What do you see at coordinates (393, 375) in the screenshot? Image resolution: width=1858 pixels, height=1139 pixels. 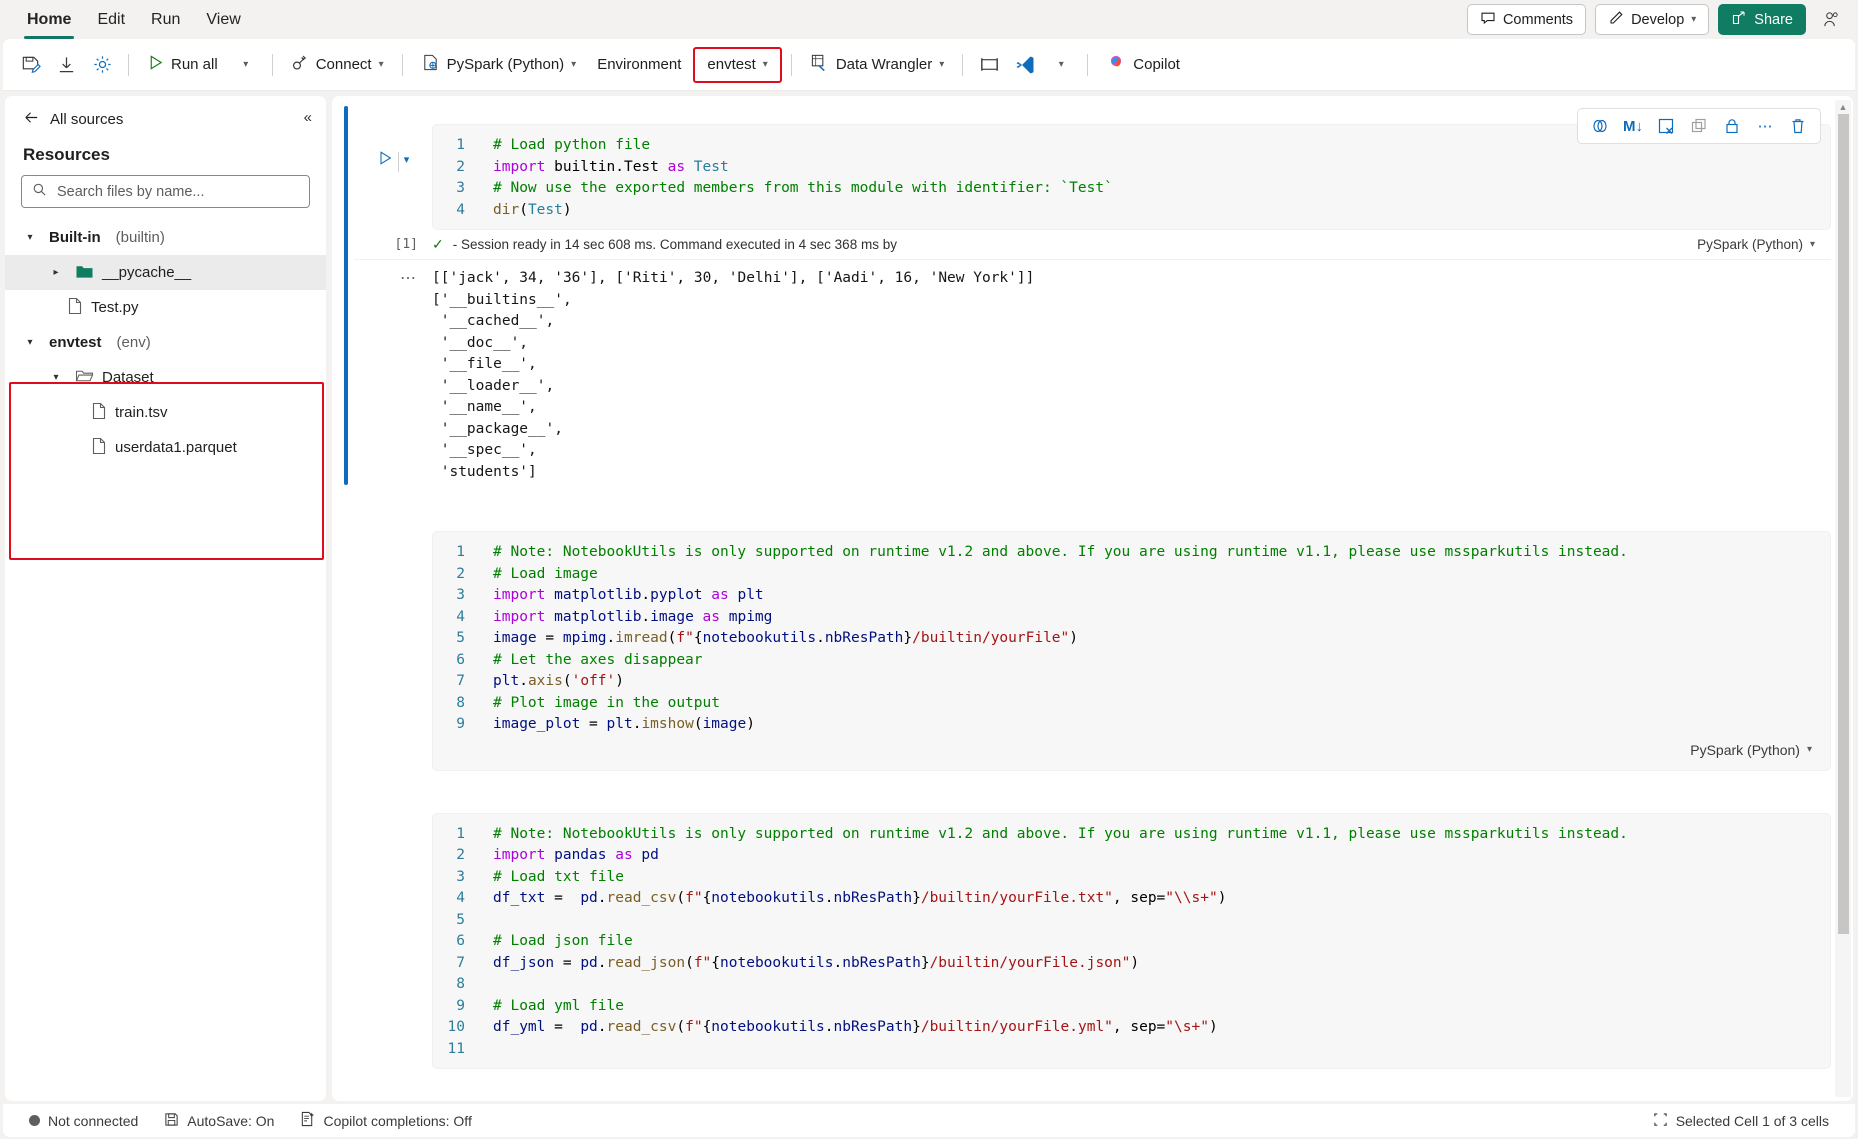 I see `output-more-icon: ⋯` at bounding box center [393, 375].